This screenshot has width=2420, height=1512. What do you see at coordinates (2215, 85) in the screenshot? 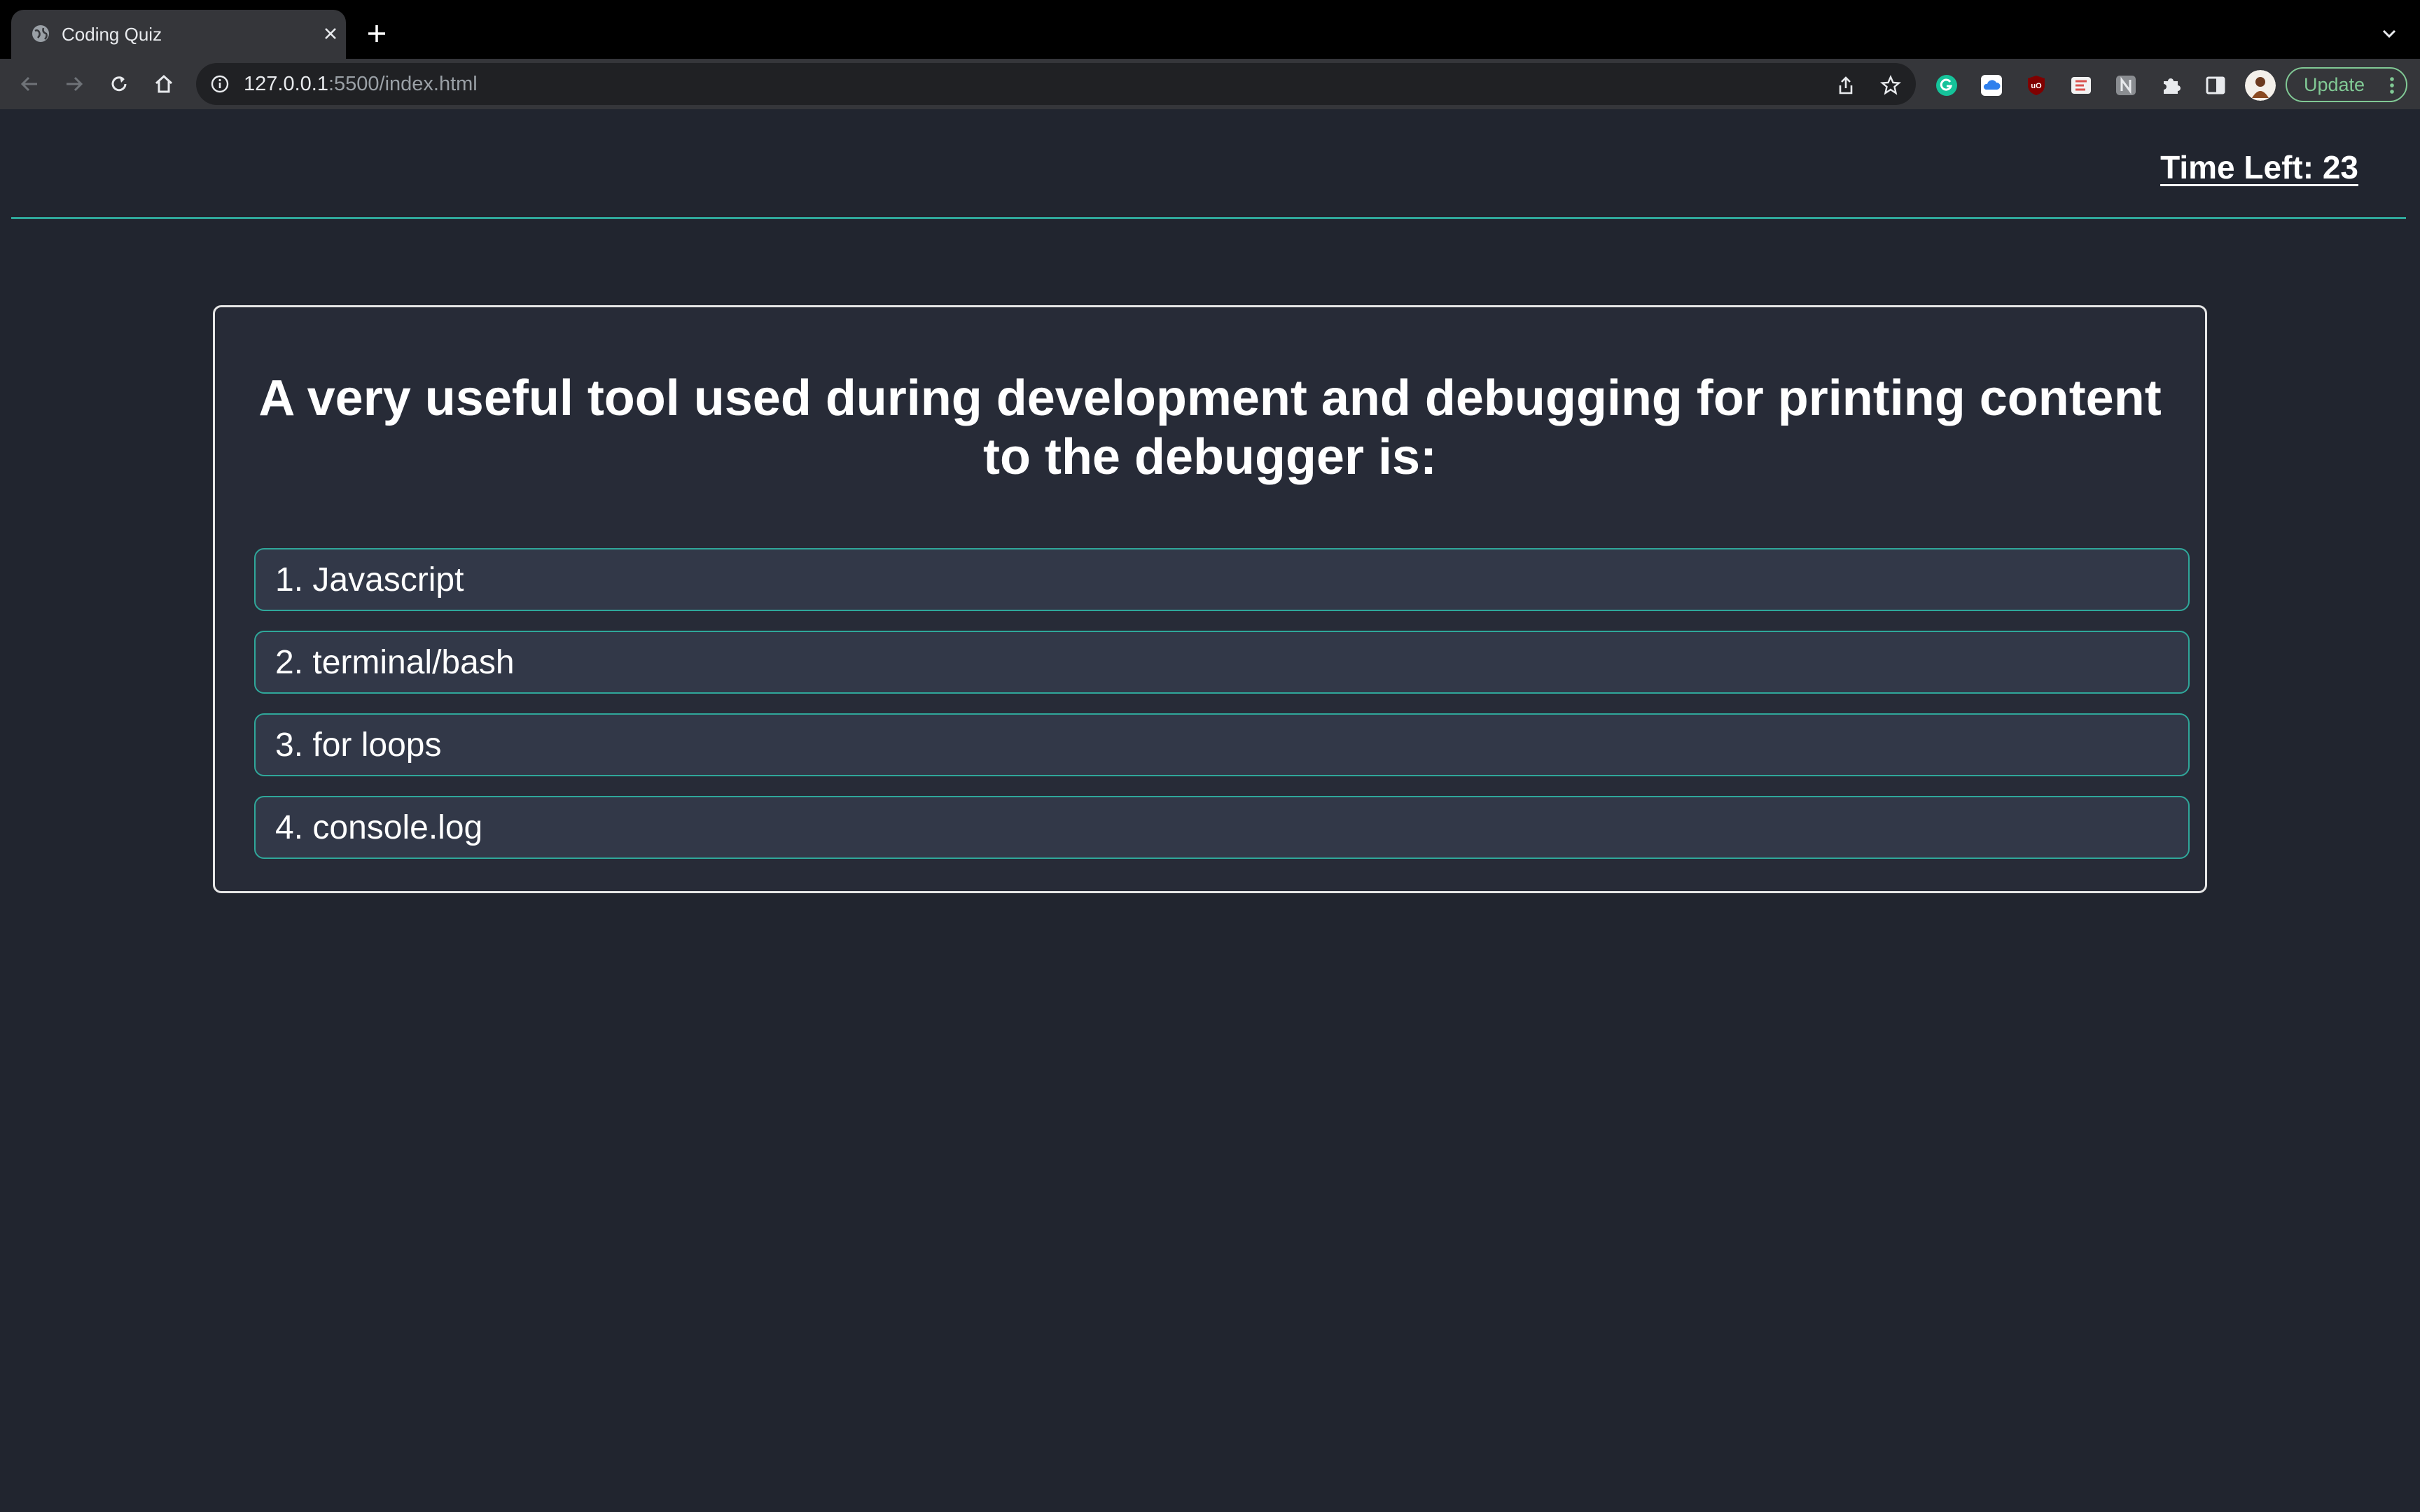
I see `side-panel-icon` at bounding box center [2215, 85].